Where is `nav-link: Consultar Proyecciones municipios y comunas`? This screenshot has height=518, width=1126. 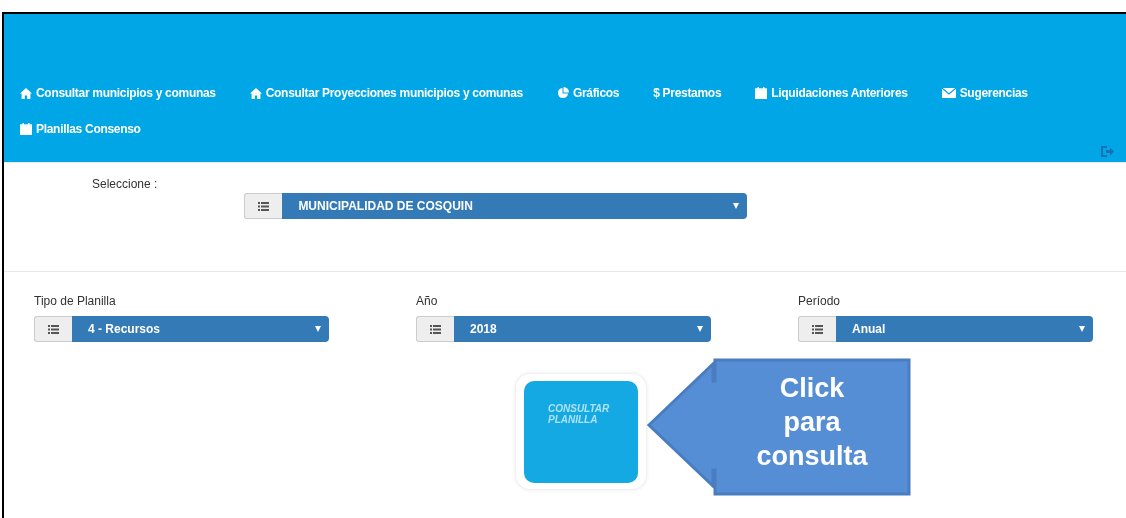 nav-link: Consultar Proyecciones municipios y comunas is located at coordinates (386, 93).